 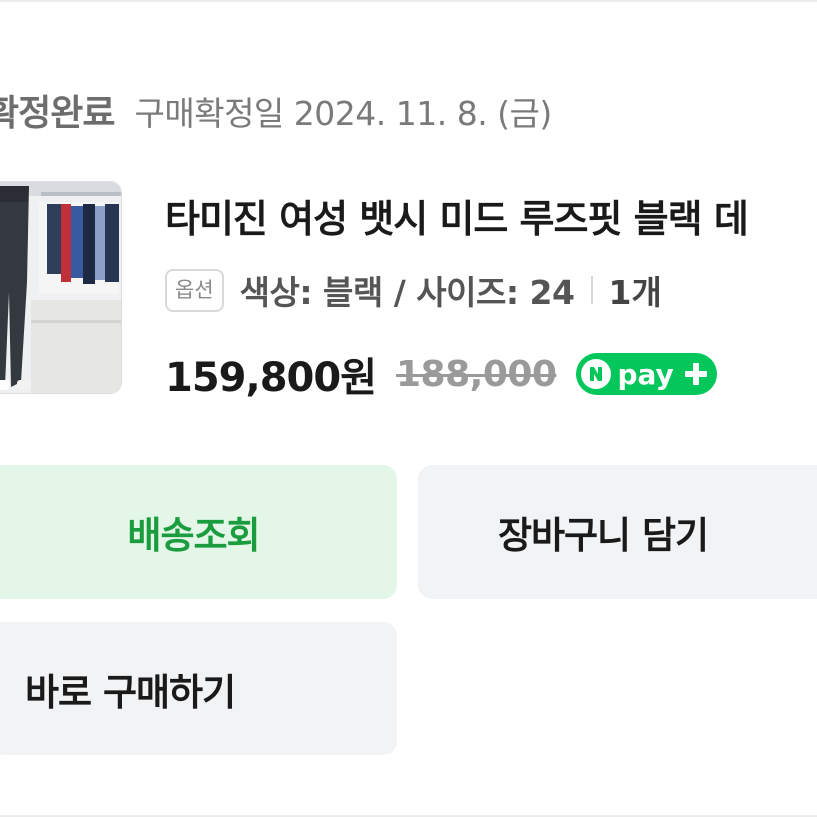 I want to click on product-photo, so click(x=60, y=287).